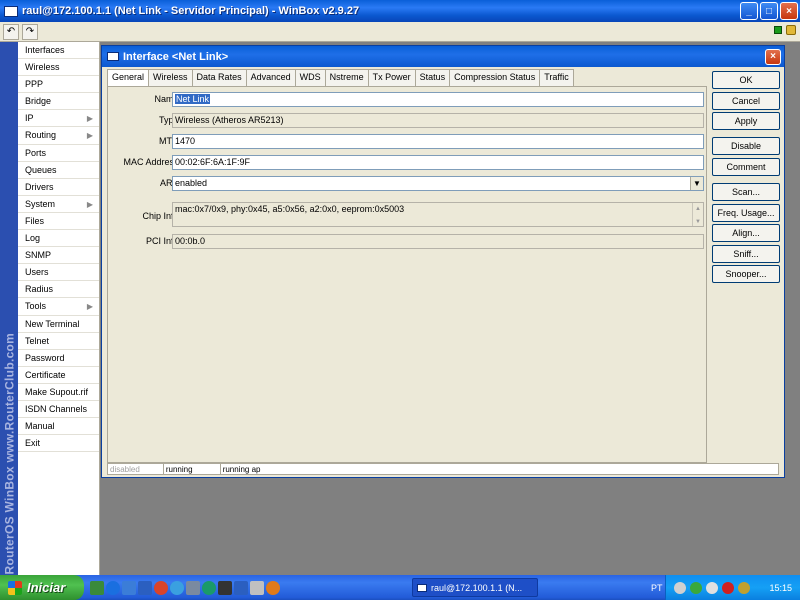 Image resolution: width=800 pixels, height=600 pixels. I want to click on menu-item-isdn-channels: ISDN Channels, so click(58, 410).